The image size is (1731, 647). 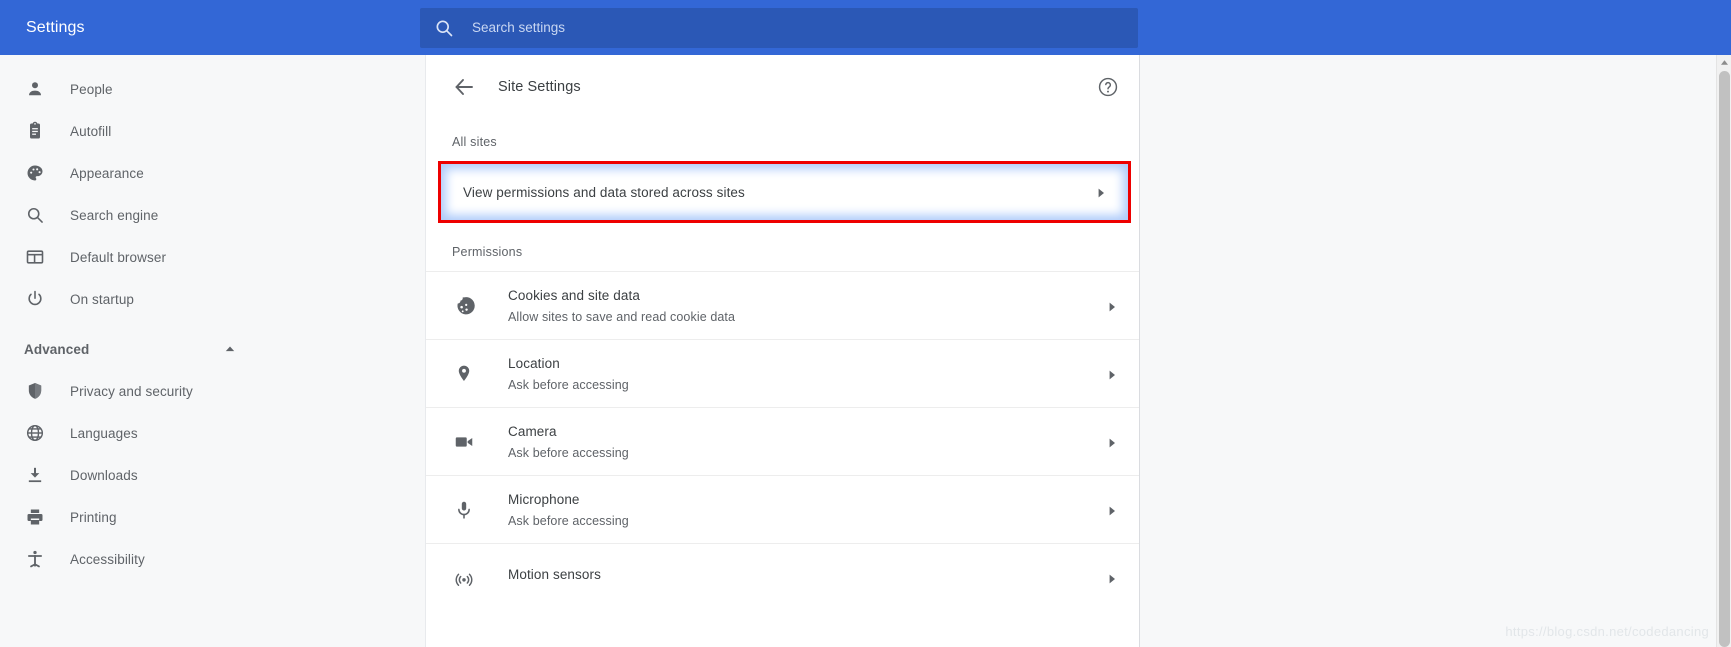 What do you see at coordinates (539, 87) in the screenshot?
I see `page-title: Site Settings` at bounding box center [539, 87].